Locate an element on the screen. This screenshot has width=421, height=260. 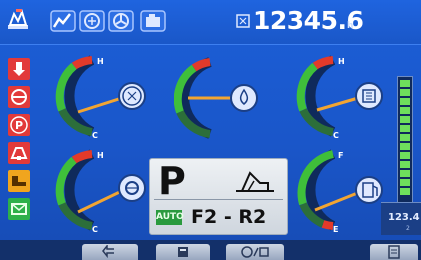
travel-alarm-icon is located at coordinates (19, 181).